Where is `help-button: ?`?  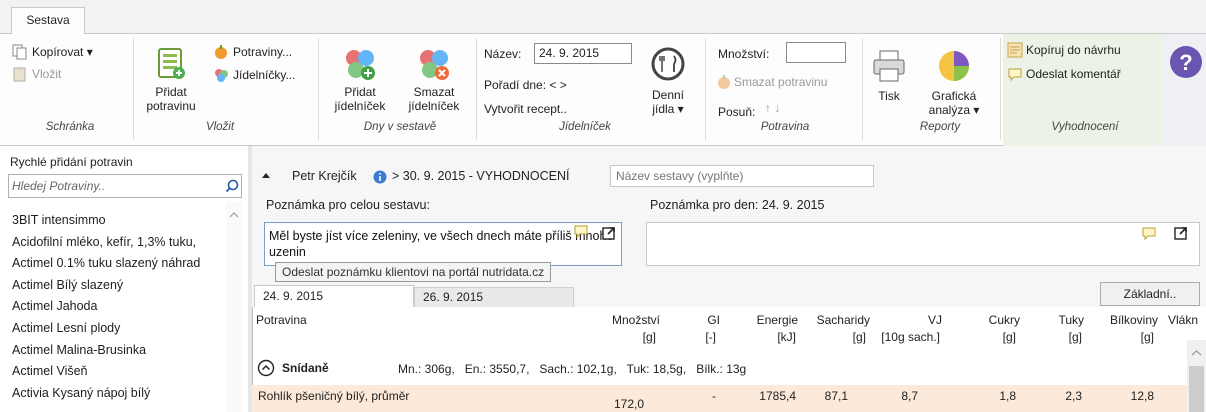
help-button: ? is located at coordinates (1186, 62).